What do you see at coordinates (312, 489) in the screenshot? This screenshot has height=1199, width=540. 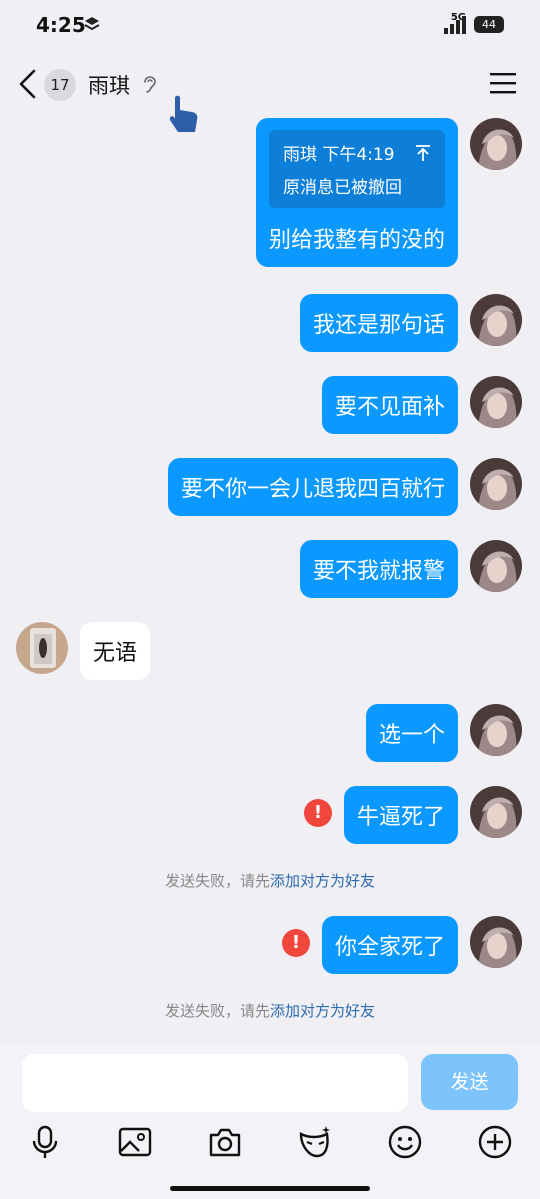 I see `message-text: 要不你一会儿退我四百就行` at bounding box center [312, 489].